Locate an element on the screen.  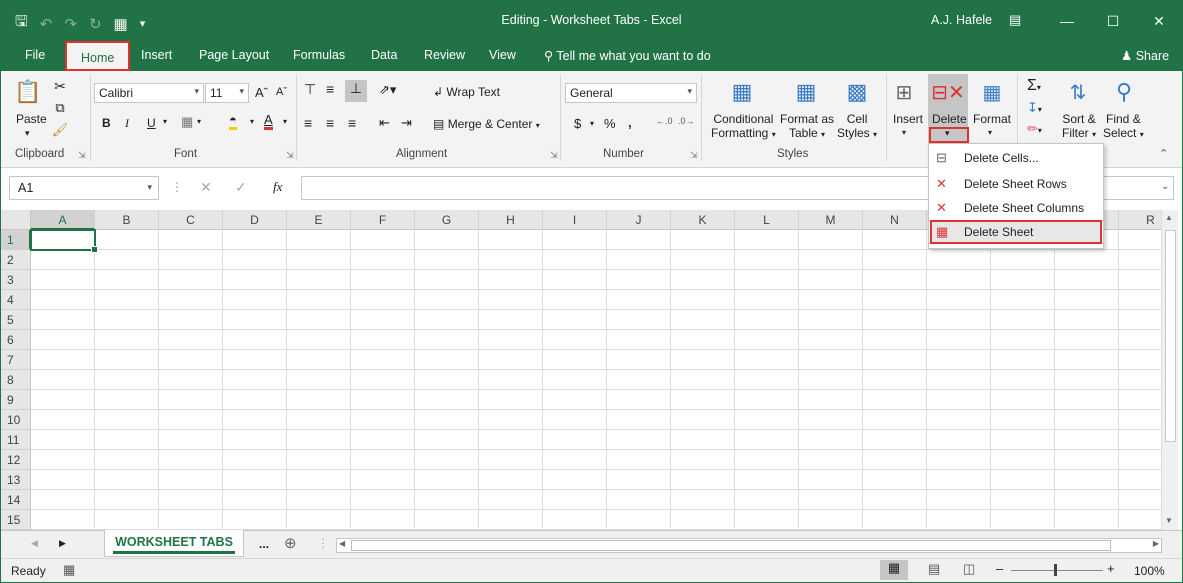
font-color-icon: A is located at coordinates (268, 121).